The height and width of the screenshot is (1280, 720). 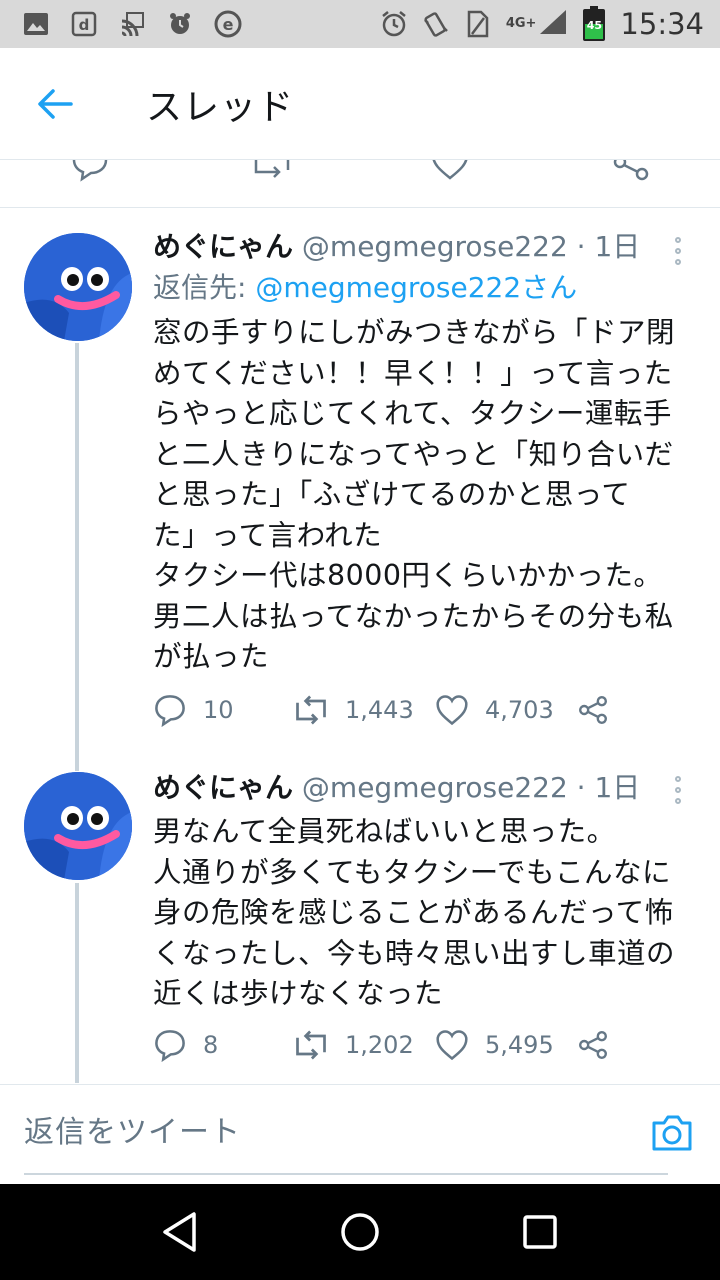 I want to click on battery-icon: 45, so click(x=594, y=24).